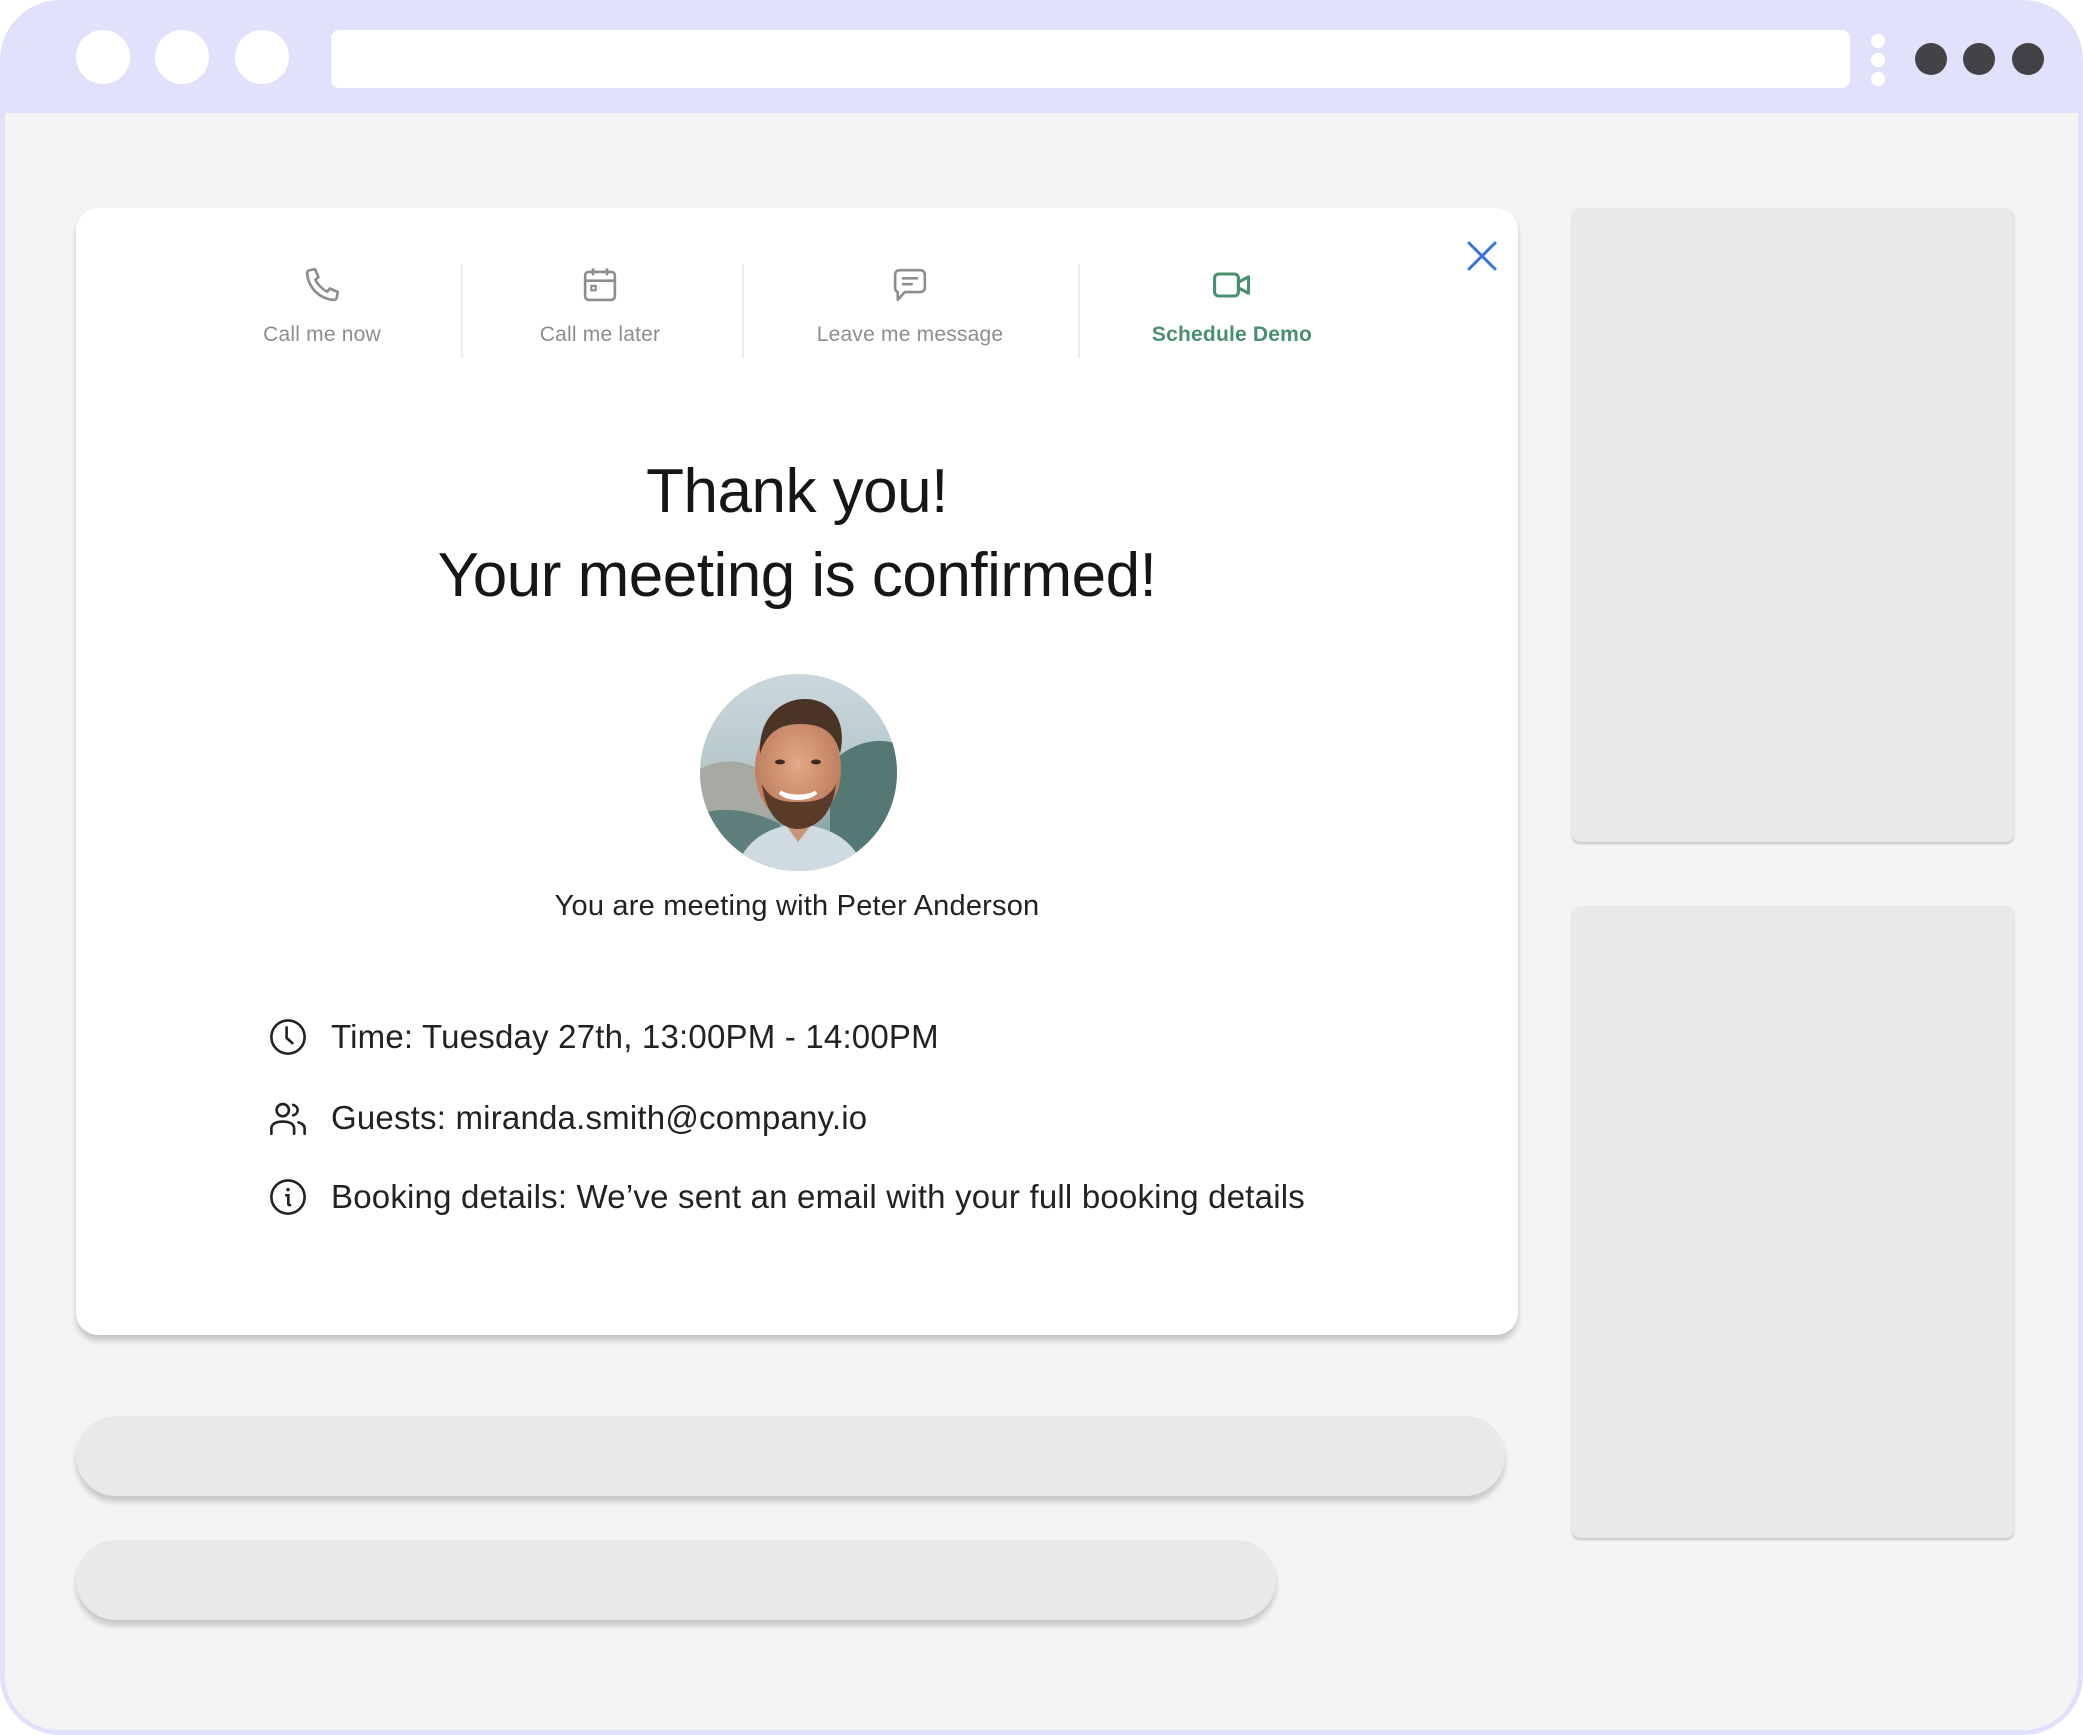 This screenshot has height=1735, width=2083. Describe the element at coordinates (600, 285) in the screenshot. I see `calendar-icon` at that location.